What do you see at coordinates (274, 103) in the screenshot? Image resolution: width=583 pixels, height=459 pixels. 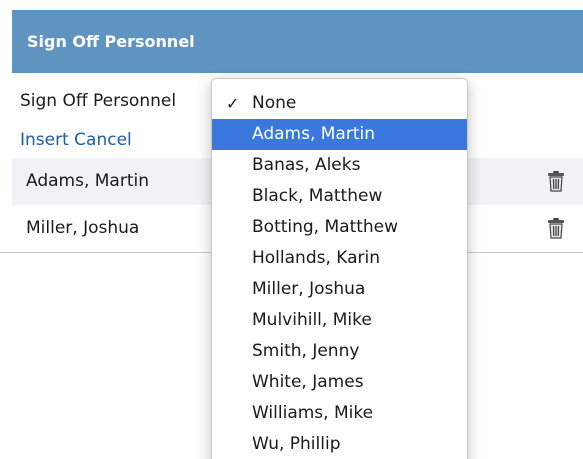 I see `option-label: None` at bounding box center [274, 103].